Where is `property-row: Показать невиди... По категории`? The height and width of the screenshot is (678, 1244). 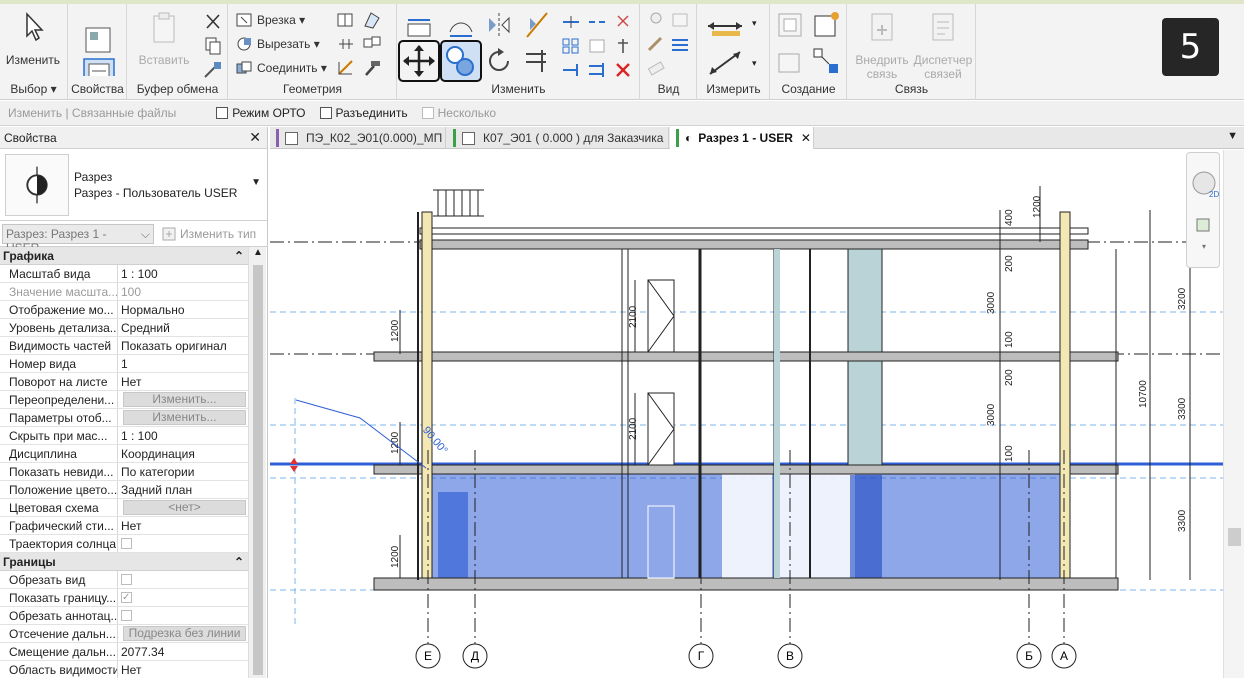
property-row: Показать невиди... По категории is located at coordinates (124, 472).